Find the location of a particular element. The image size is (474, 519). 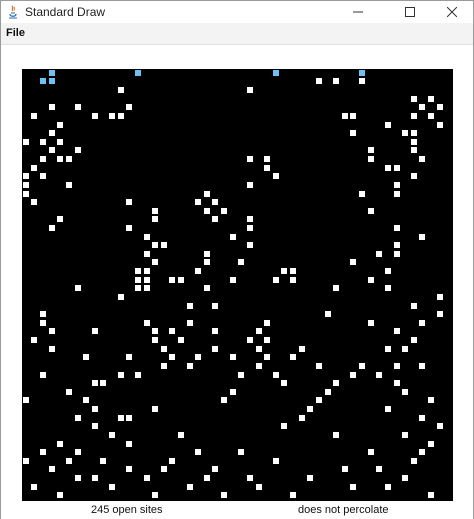

close-button is located at coordinates (451, 12).